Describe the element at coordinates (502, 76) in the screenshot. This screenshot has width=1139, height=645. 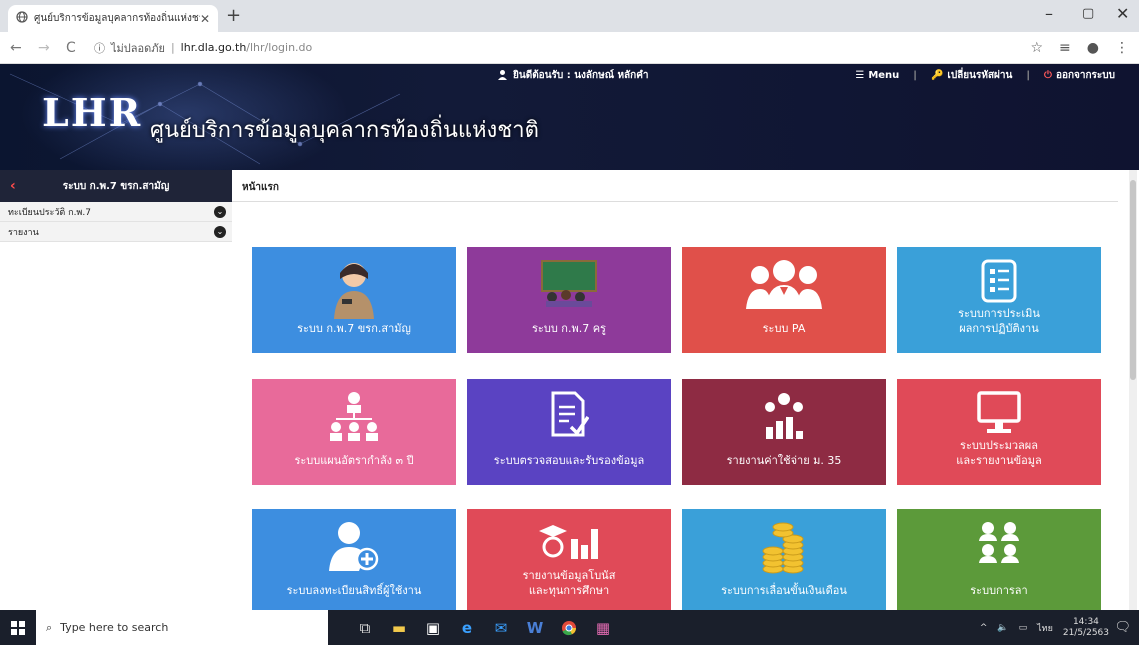
I see `user-icon` at that location.